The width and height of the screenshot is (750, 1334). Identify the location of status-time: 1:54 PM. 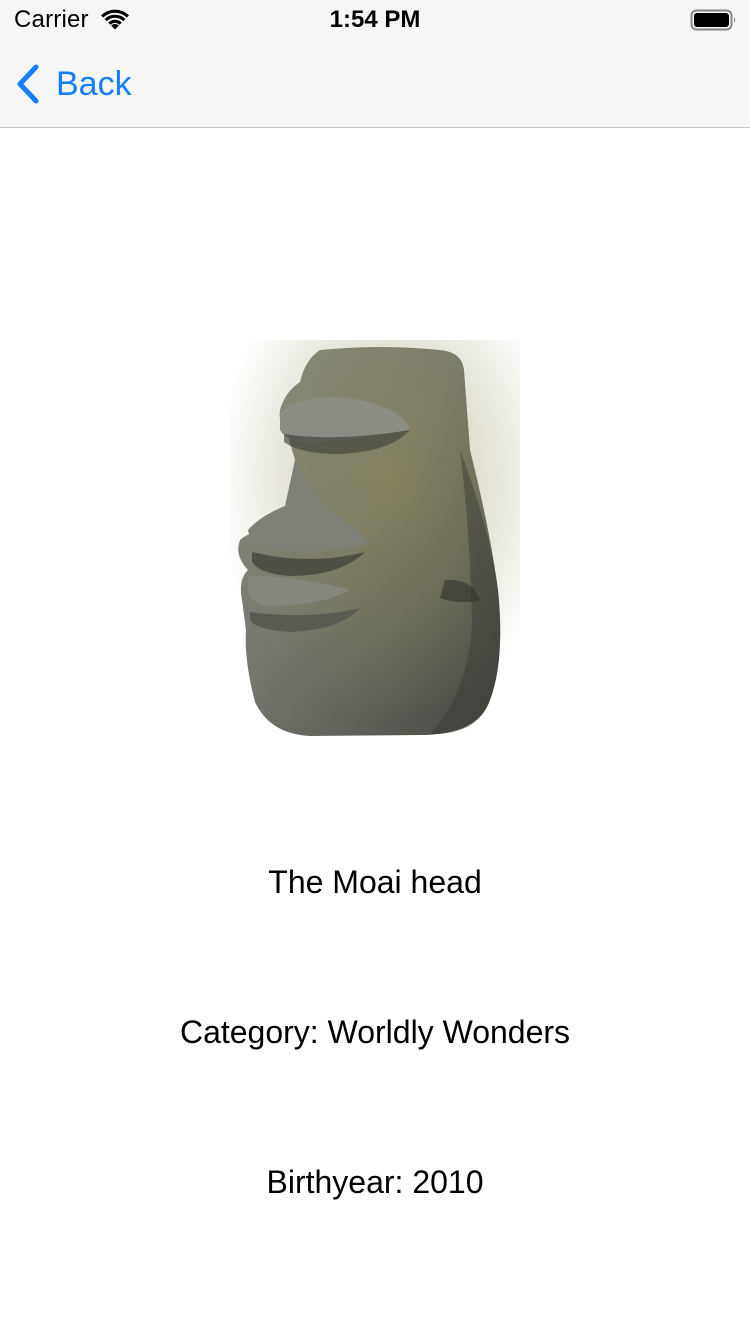
(375, 19).